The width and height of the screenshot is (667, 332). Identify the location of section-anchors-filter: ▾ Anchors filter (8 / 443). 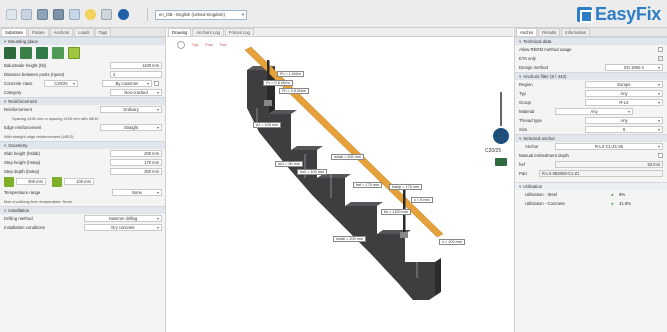
(591, 76).